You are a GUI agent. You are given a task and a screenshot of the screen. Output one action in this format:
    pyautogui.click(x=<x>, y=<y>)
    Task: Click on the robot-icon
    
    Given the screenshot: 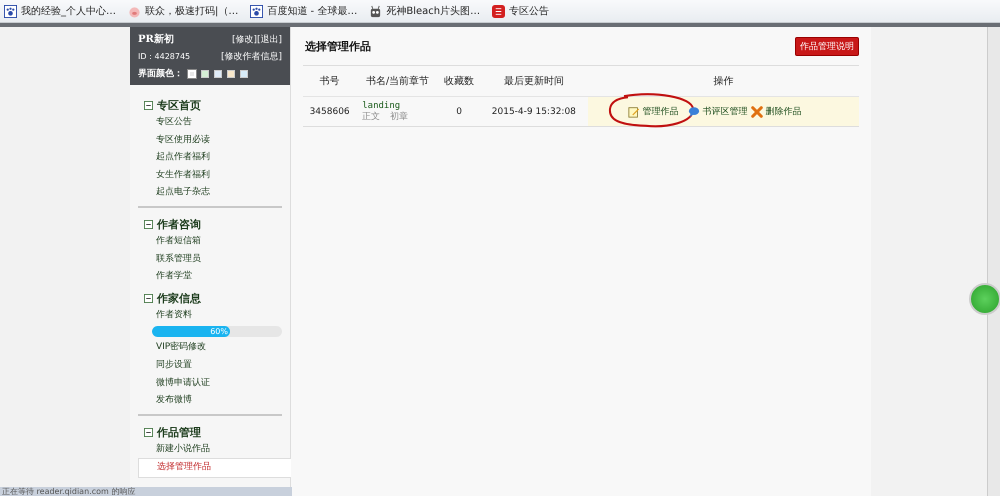 What is the action you would take?
    pyautogui.click(x=375, y=11)
    